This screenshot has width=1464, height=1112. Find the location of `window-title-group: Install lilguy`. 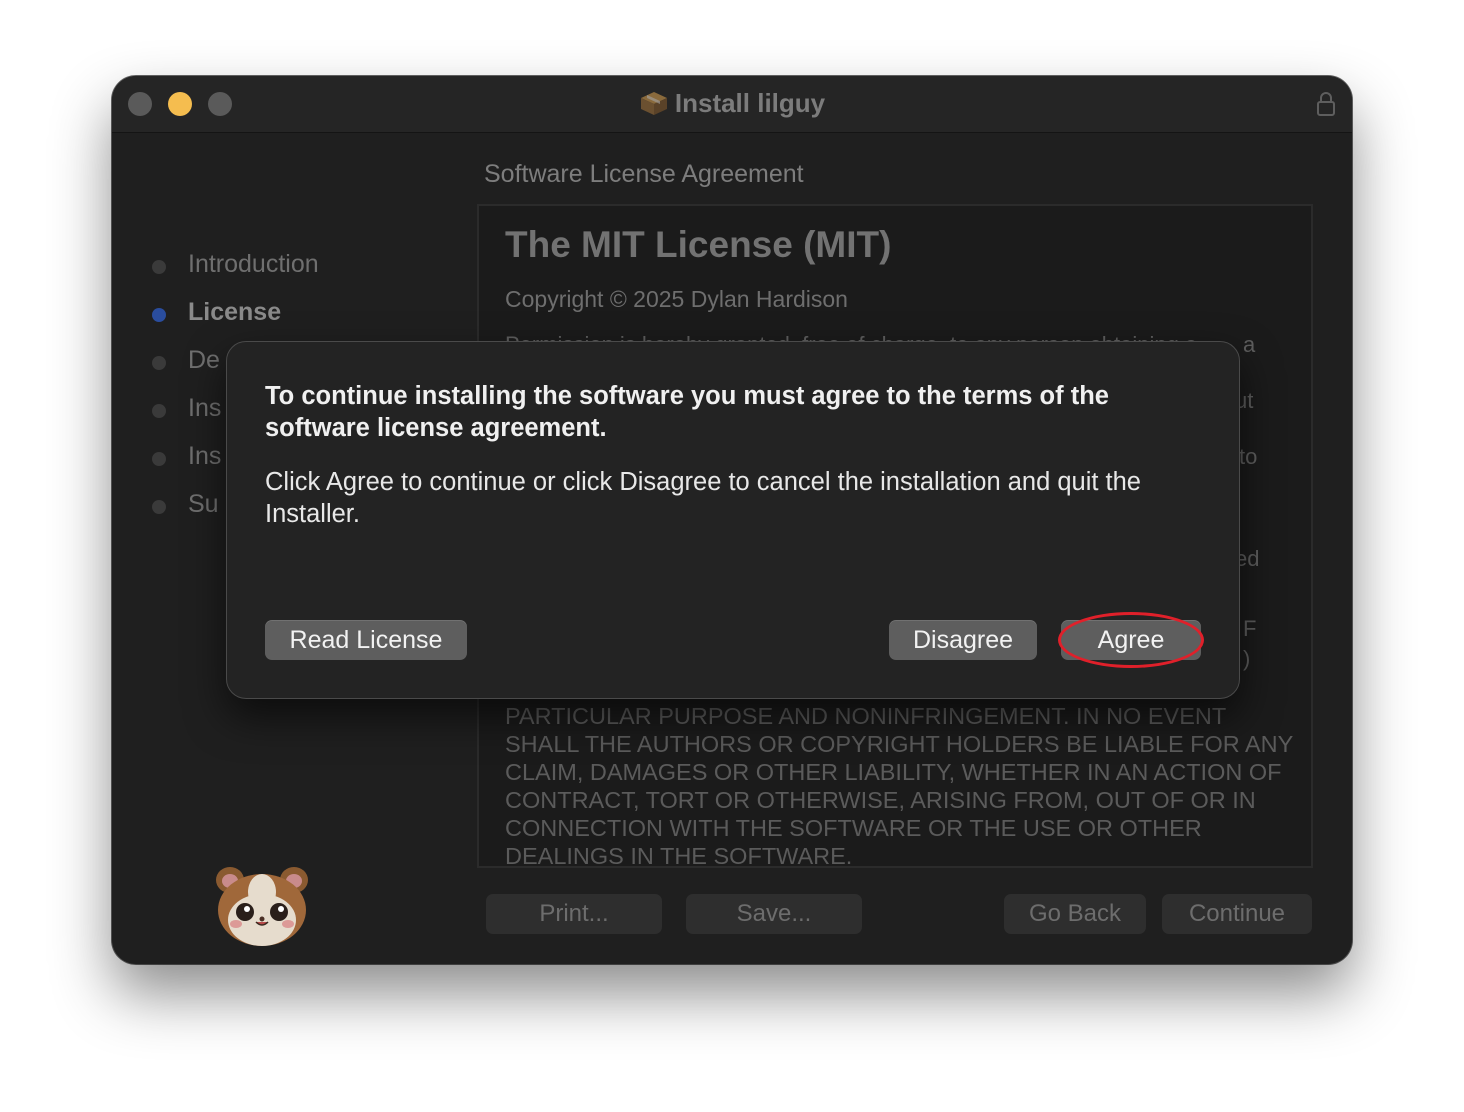

window-title-group: Install lilguy is located at coordinates (732, 105).